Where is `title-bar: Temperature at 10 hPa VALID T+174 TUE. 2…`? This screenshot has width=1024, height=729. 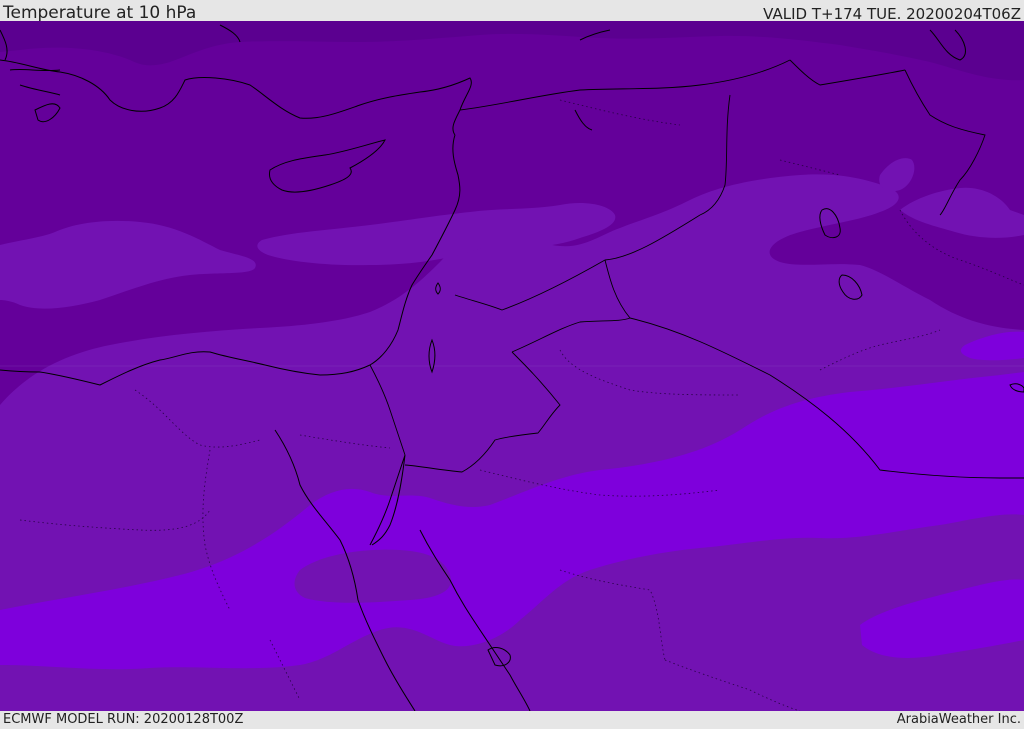 title-bar: Temperature at 10 hPa VALID T+174 TUE. 2… is located at coordinates (512, 11).